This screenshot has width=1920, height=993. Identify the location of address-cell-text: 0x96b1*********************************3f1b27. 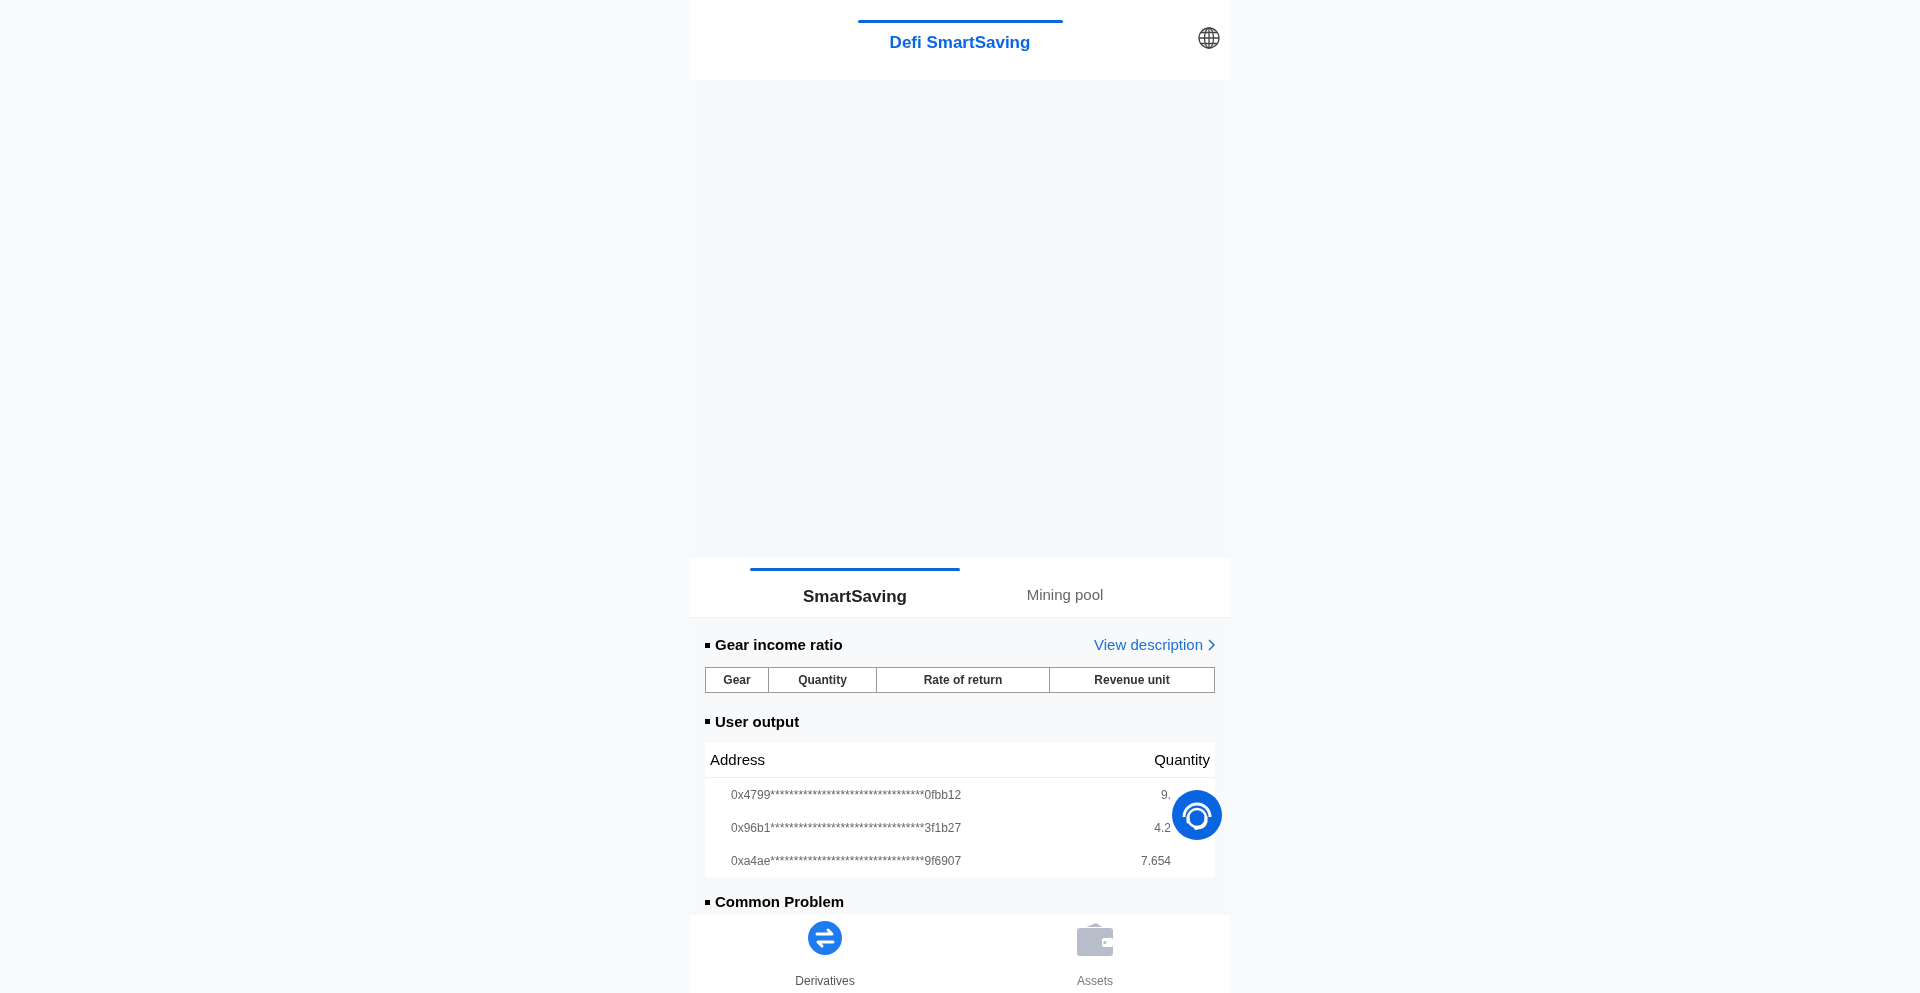
(846, 828).